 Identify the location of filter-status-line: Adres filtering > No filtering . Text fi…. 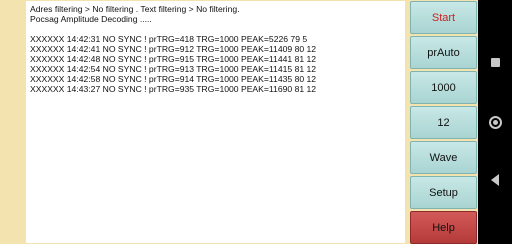
(135, 9).